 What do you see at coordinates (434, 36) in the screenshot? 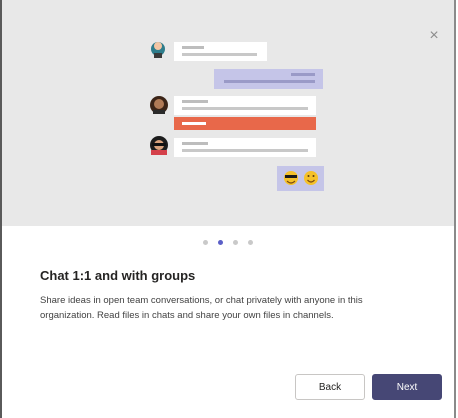
I see `close-icon: ×` at bounding box center [434, 36].